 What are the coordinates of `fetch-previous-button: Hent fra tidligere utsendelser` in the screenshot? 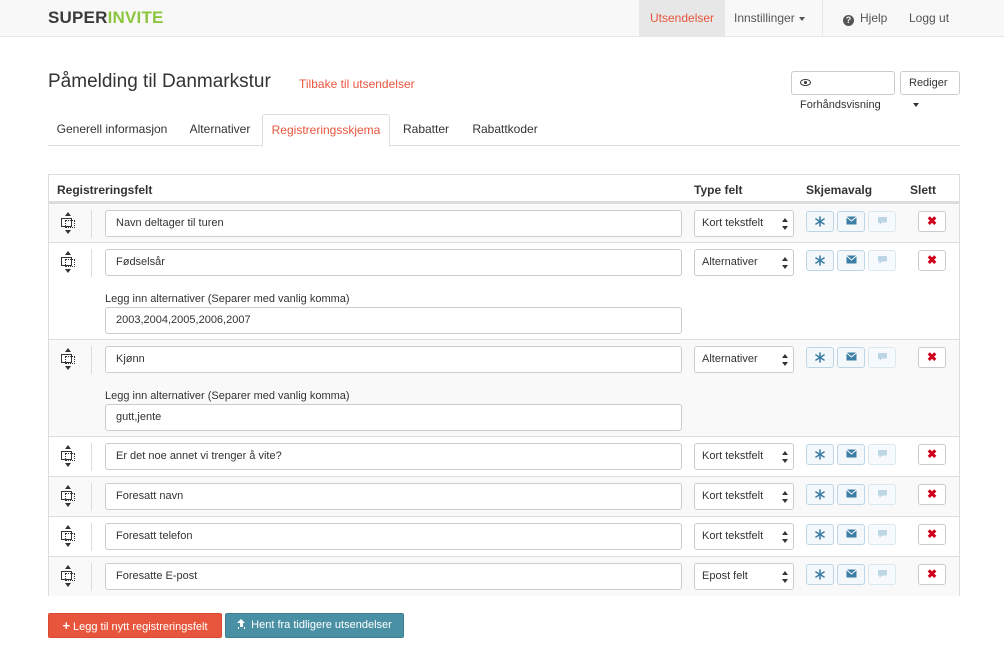 It's located at (314, 625).